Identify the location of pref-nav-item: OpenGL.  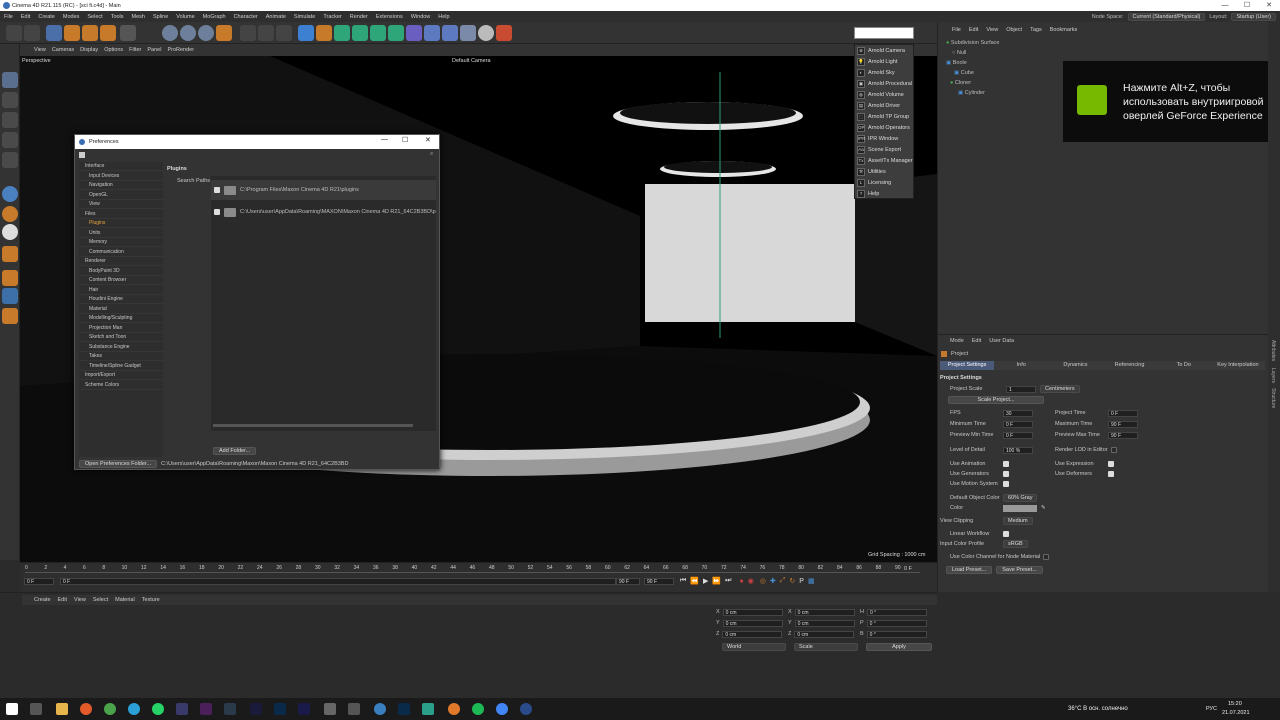
(121, 195).